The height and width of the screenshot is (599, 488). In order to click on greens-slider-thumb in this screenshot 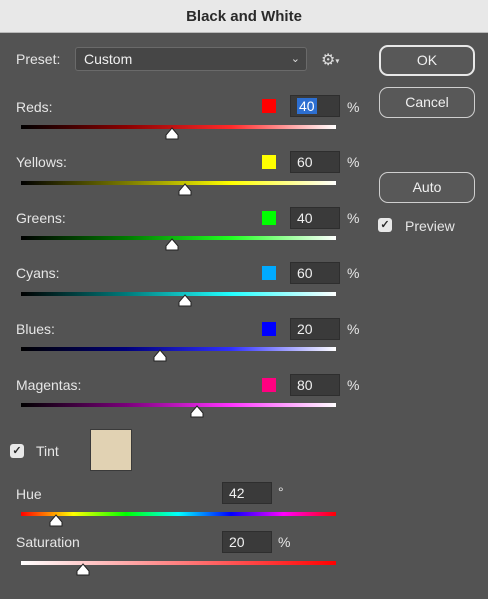, I will do `click(172, 244)`.